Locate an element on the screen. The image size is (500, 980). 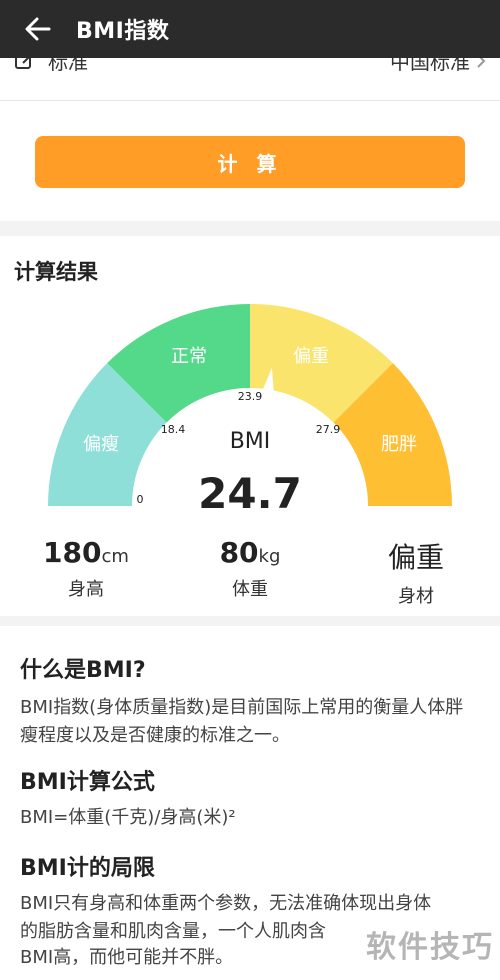
weight-stat: 80kg 体重 is located at coordinates (250, 568).